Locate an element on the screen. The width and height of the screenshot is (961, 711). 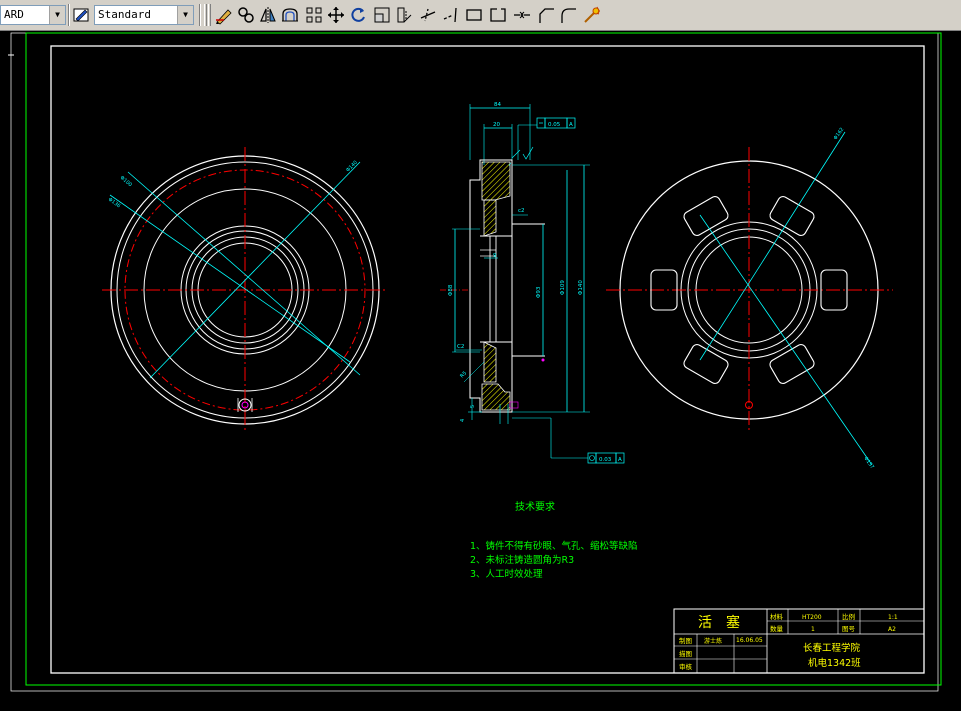
class-name: 机电1342班 is located at coordinates (834, 663).